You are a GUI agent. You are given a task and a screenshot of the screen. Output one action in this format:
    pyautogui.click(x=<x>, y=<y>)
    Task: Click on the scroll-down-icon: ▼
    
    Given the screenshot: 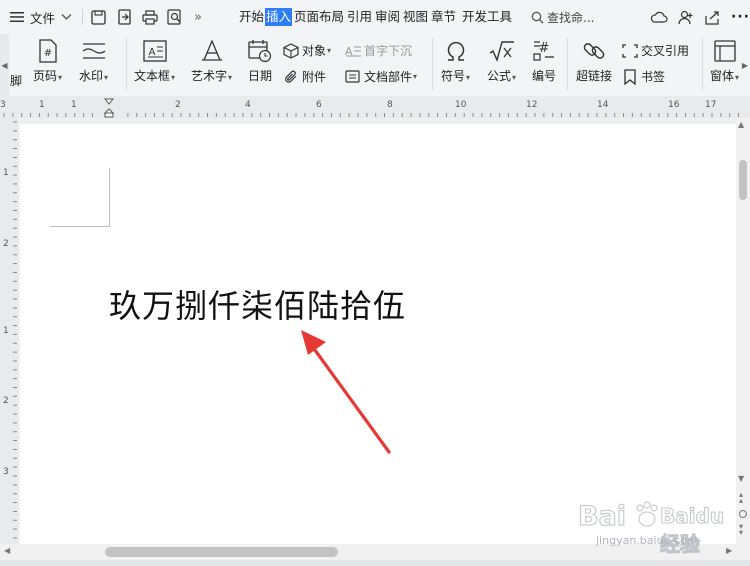 What is the action you would take?
    pyautogui.click(x=741, y=478)
    